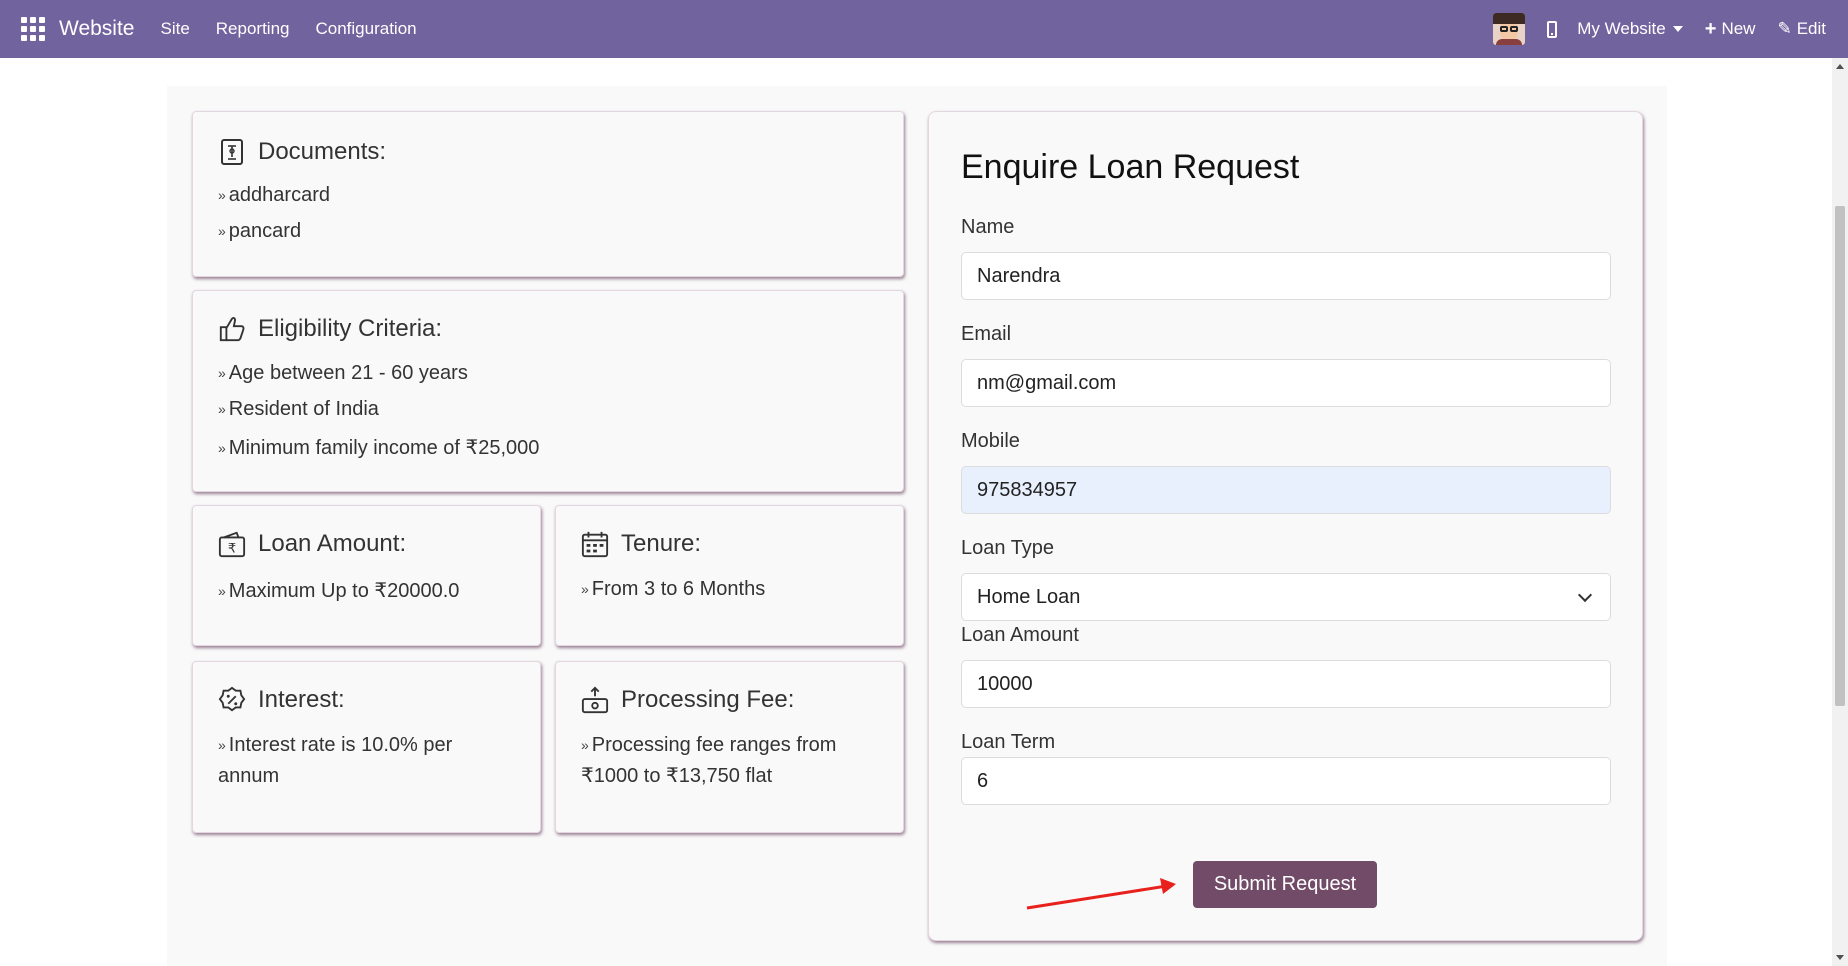  I want to click on loan-amount-text: Maximum Up to ₹20000.0, so click(344, 591).